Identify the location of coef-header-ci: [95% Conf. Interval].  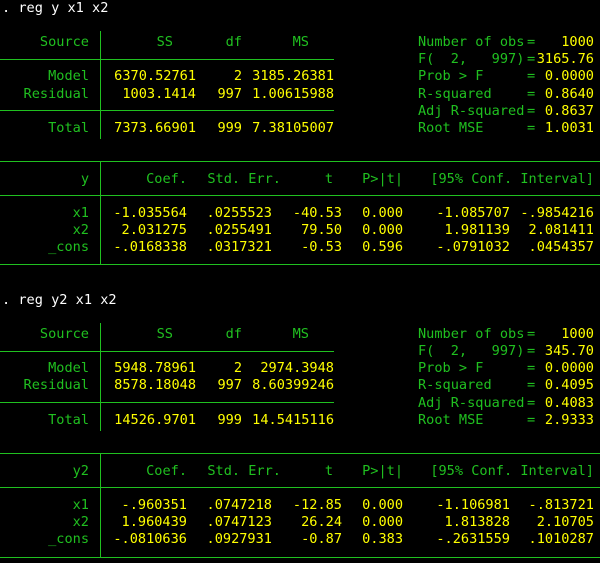
(512, 179).